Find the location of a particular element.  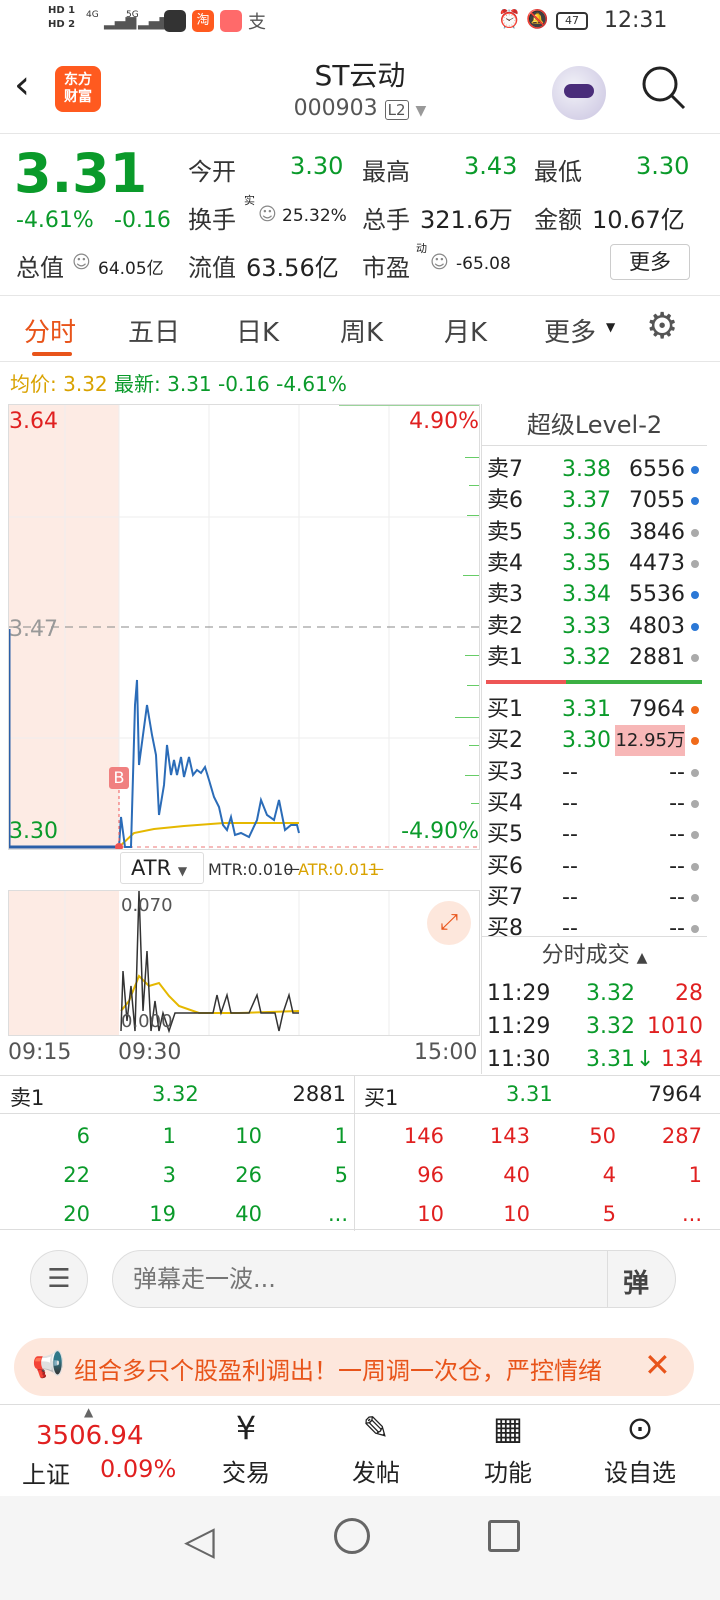

change-value: -0.16 is located at coordinates (142, 220).